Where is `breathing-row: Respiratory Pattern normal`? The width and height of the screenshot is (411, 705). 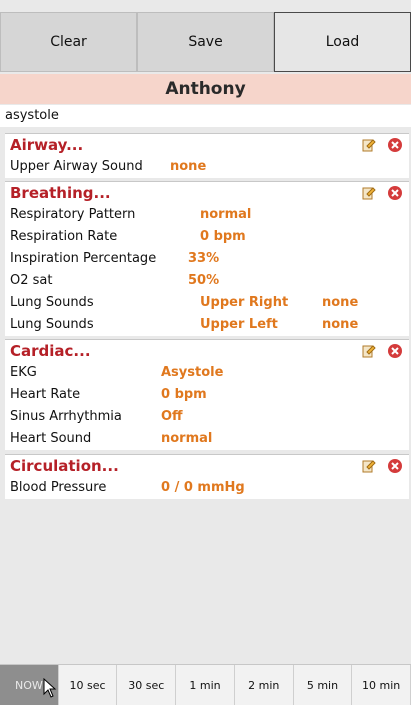 breathing-row: Respiratory Pattern normal is located at coordinates (207, 215).